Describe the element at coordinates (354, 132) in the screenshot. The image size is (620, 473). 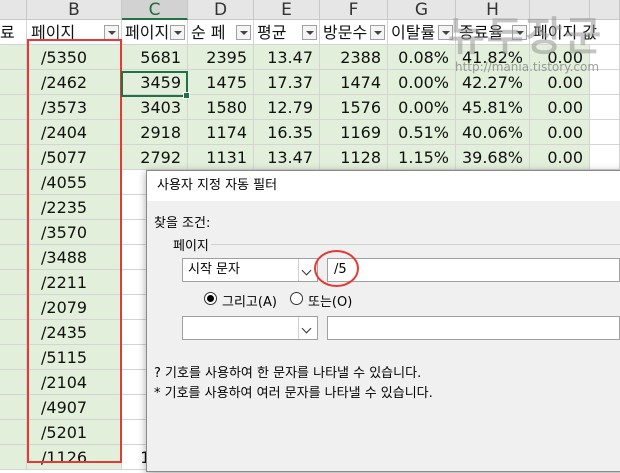
I see `cell-f: 1169` at that location.